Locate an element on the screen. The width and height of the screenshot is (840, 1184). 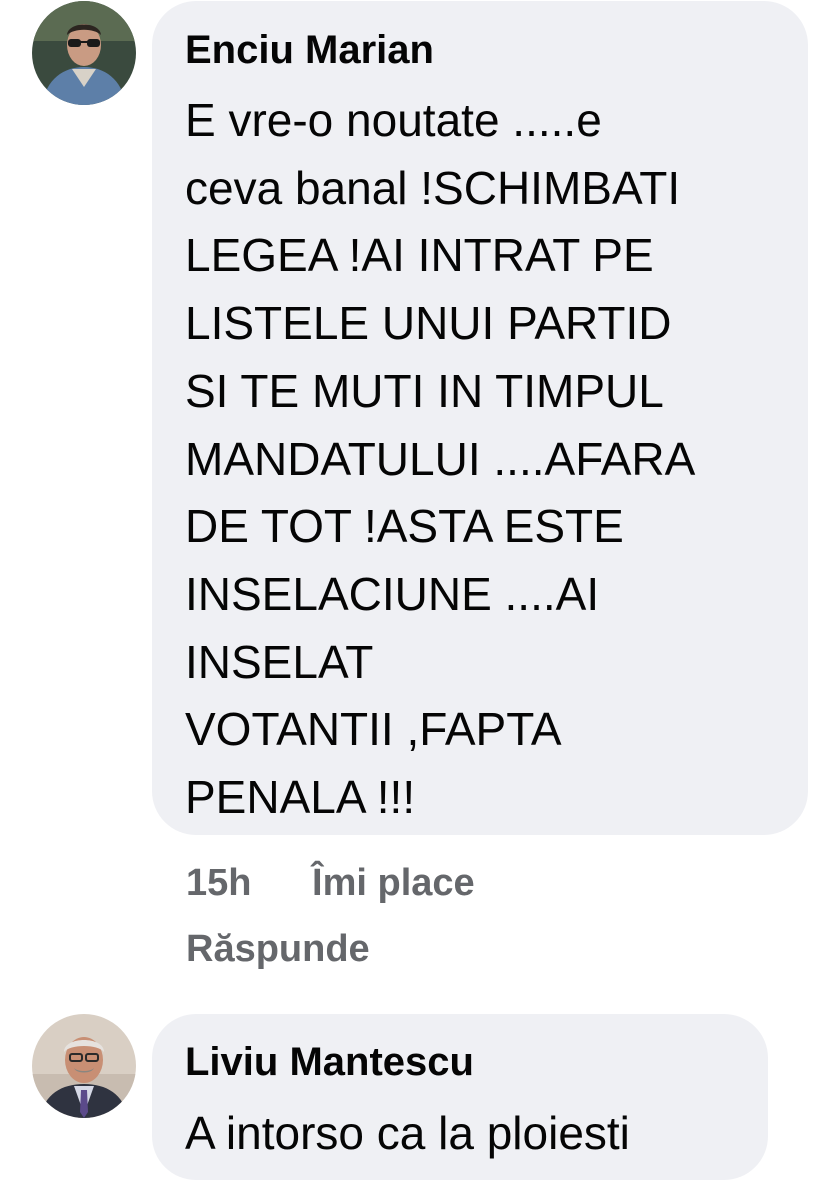
comment-timestamp: 15h is located at coordinates (218, 883).